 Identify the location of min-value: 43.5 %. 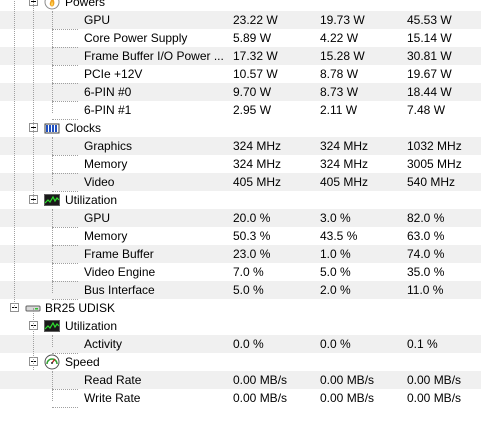
(339, 236).